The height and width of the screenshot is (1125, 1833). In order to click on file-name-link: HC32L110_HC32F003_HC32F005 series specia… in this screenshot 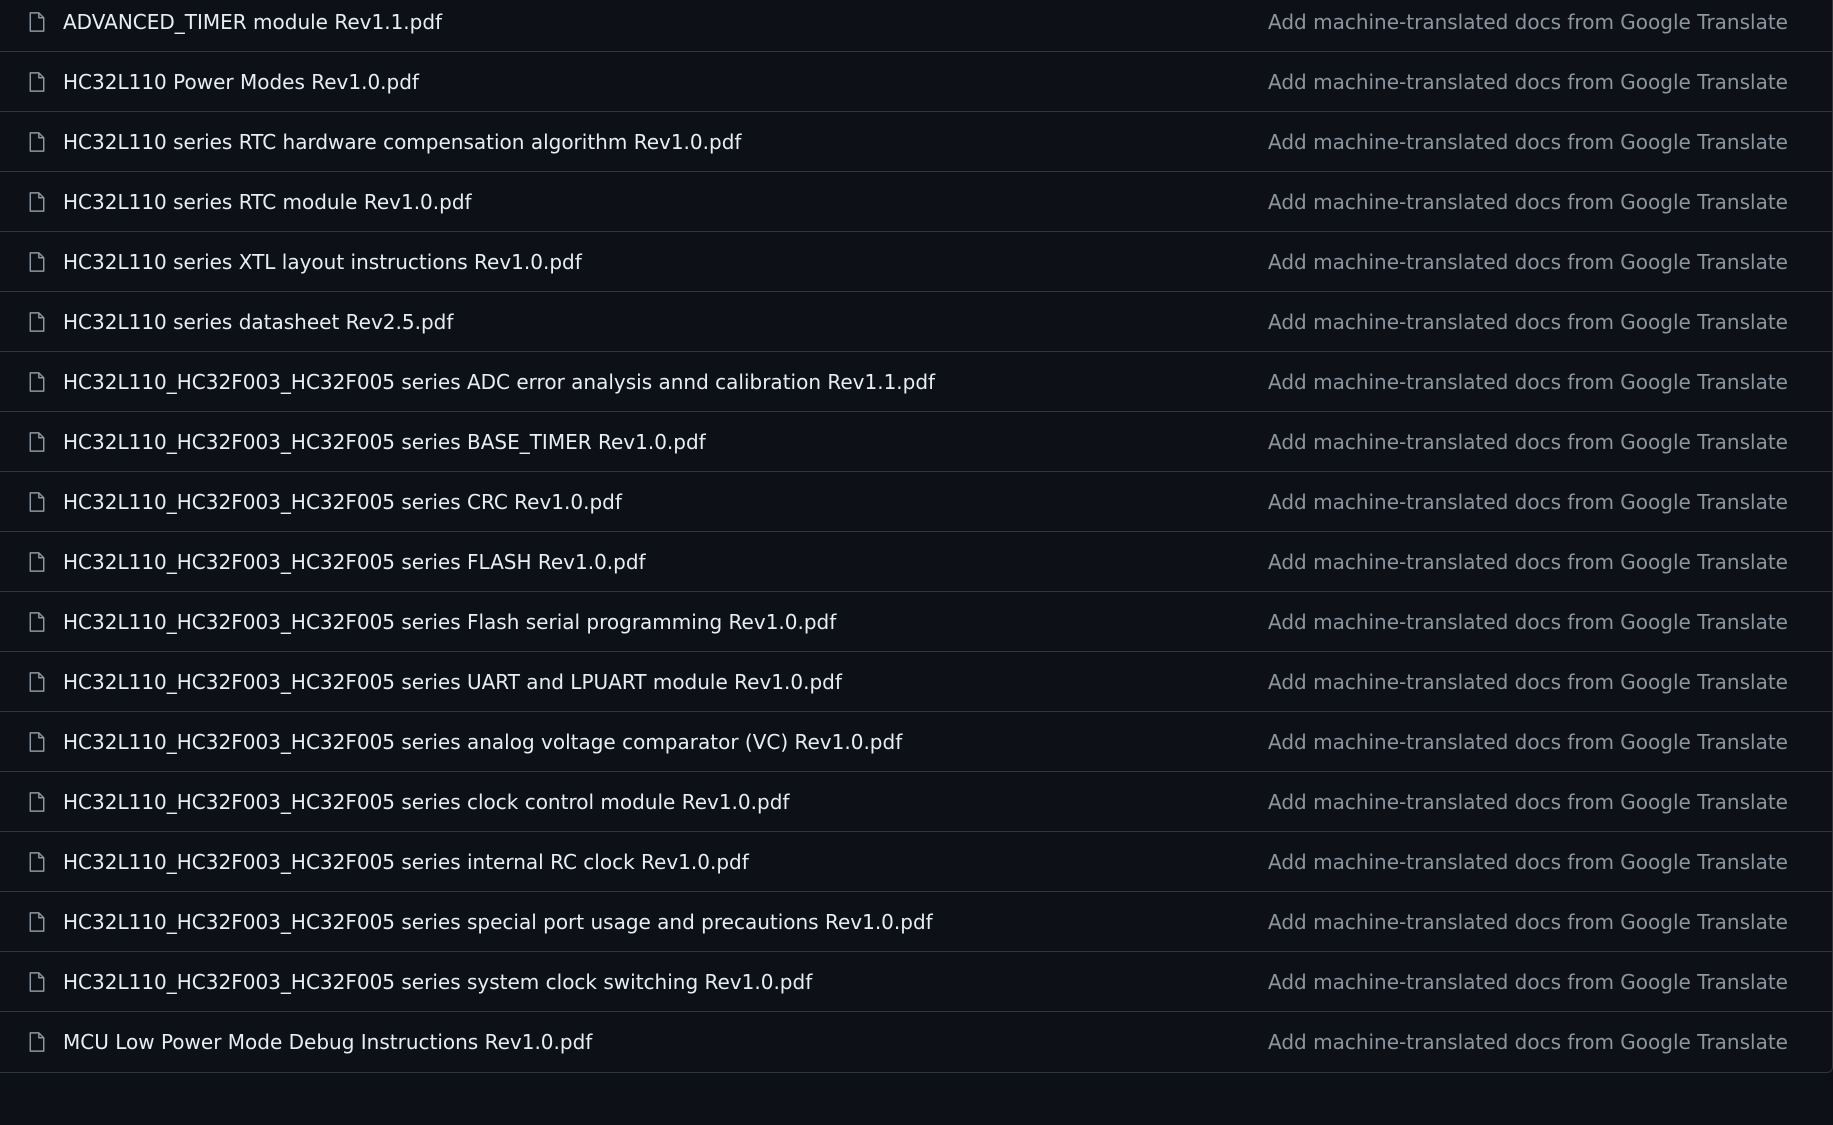, I will do `click(665, 922)`.